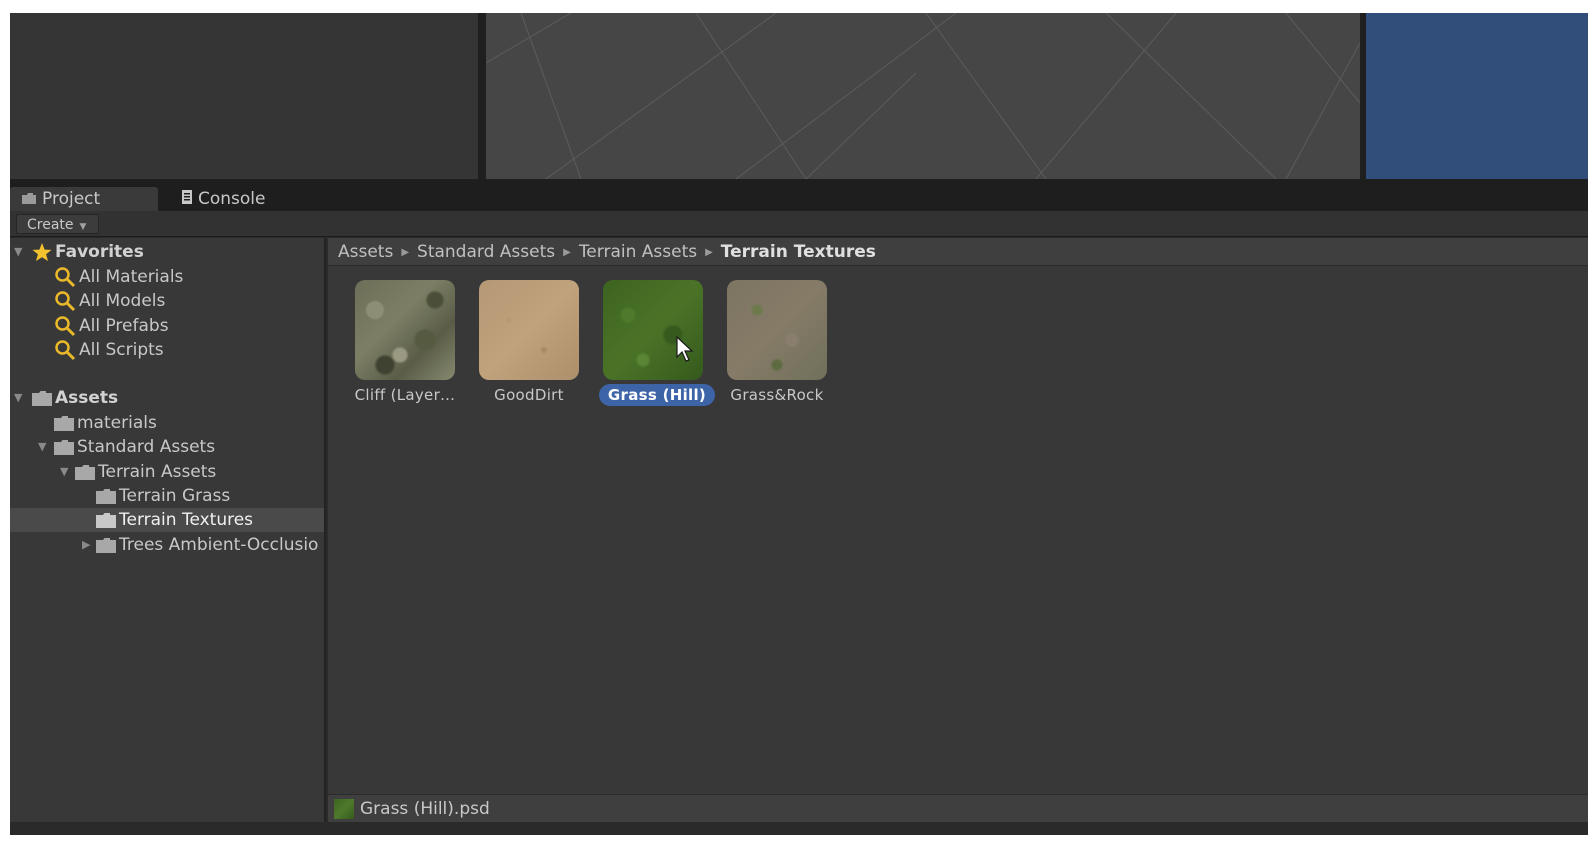  Describe the element at coordinates (86, 545) in the screenshot. I see `expand-arrow-icon: ▶` at that location.